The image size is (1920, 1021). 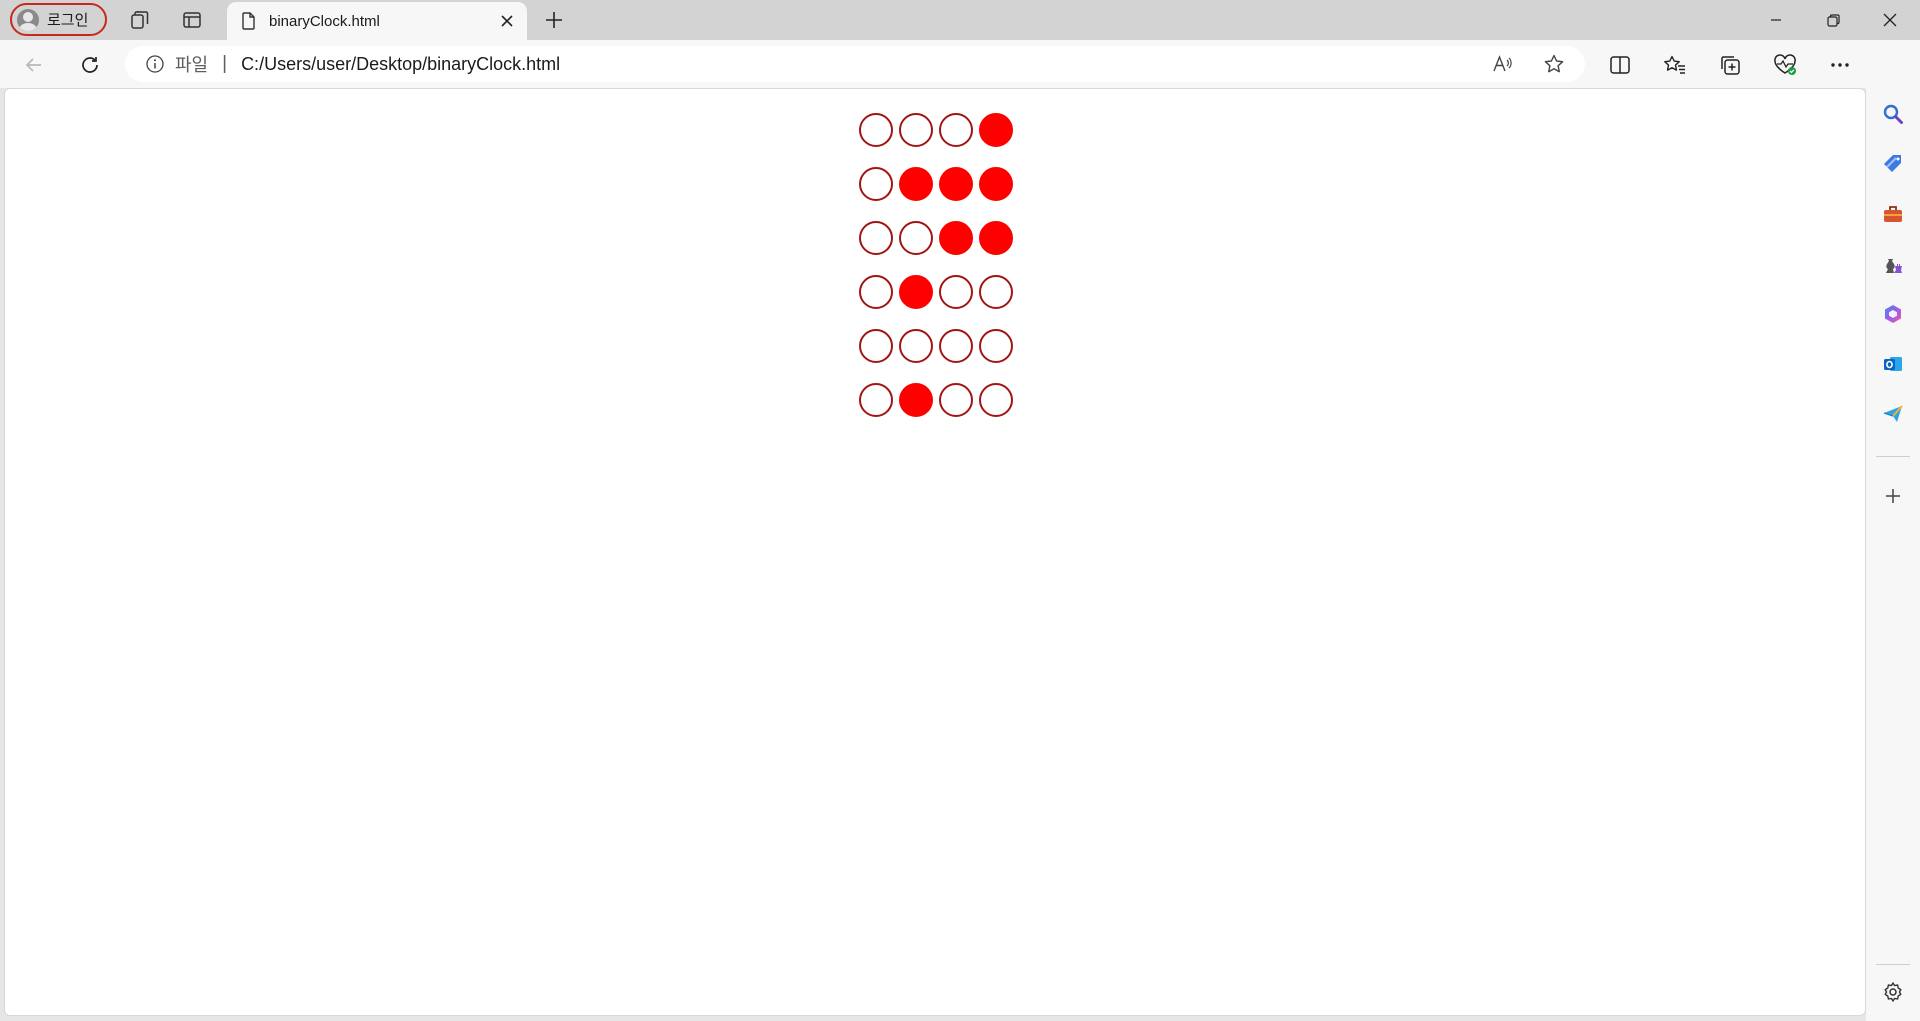 What do you see at coordinates (1893, 314) in the screenshot?
I see `office-icon` at bounding box center [1893, 314].